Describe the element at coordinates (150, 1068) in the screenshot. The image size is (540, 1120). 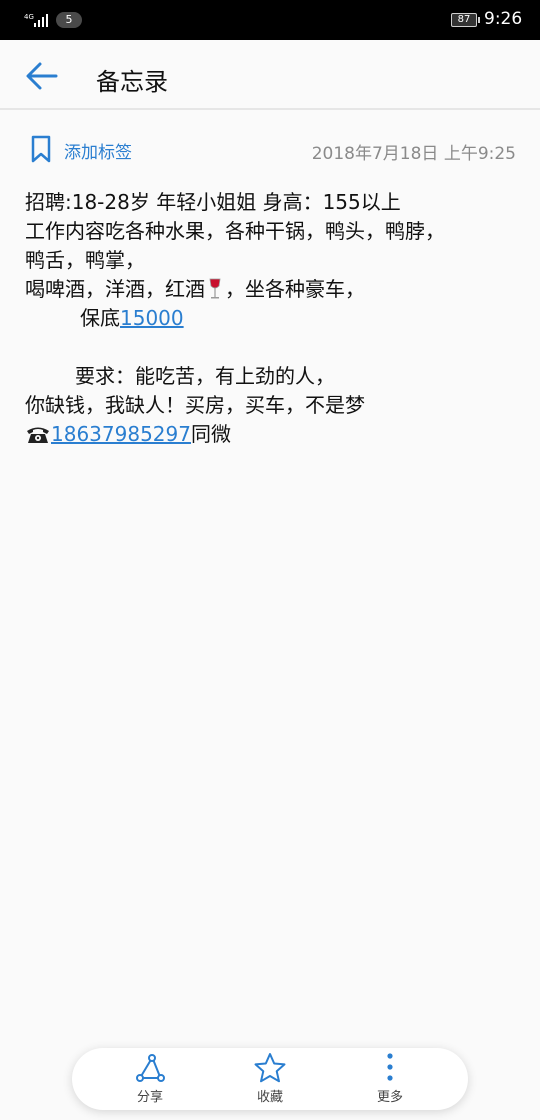
I see `share-icon` at that location.